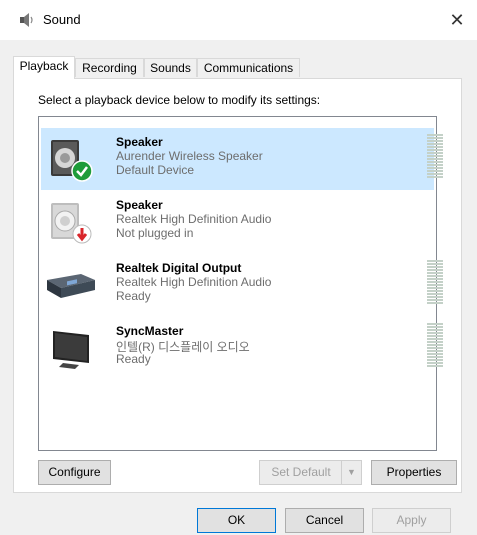 The width and height of the screenshot is (477, 535). Describe the element at coordinates (170, 67) in the screenshot. I see `tab-sounds: Sounds` at that location.